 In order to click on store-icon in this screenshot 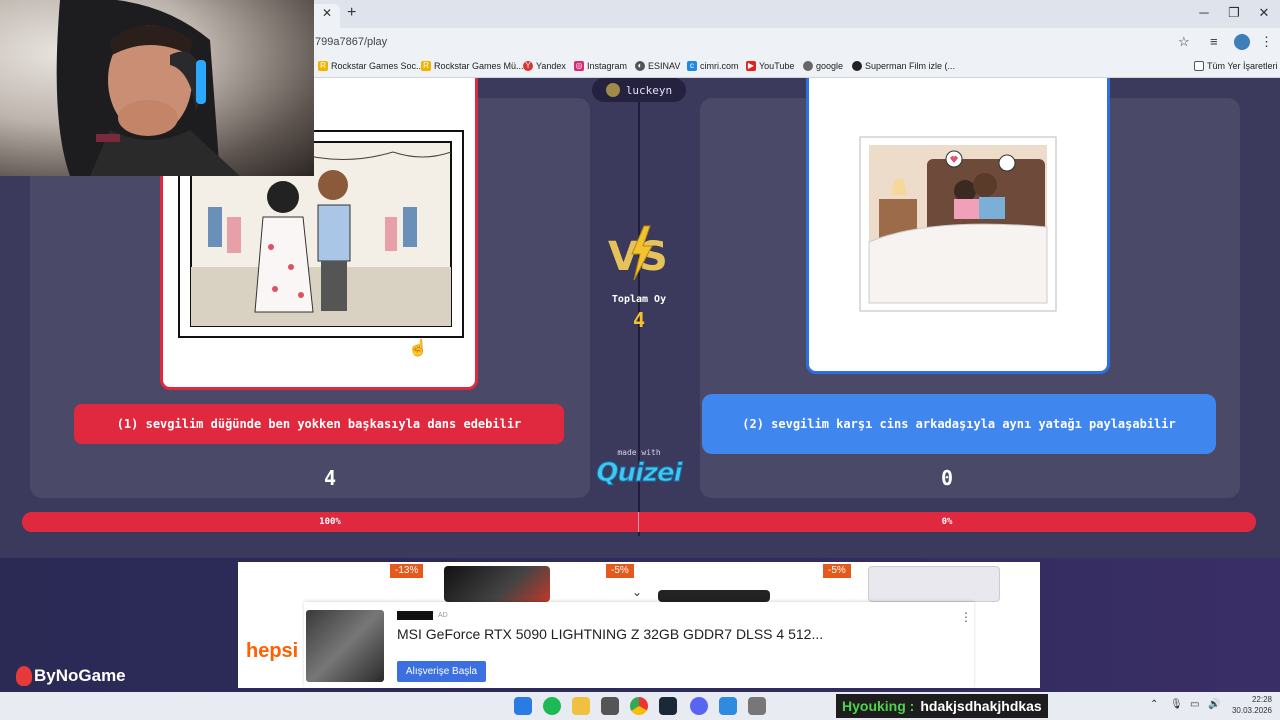, I will do `click(610, 706)`.